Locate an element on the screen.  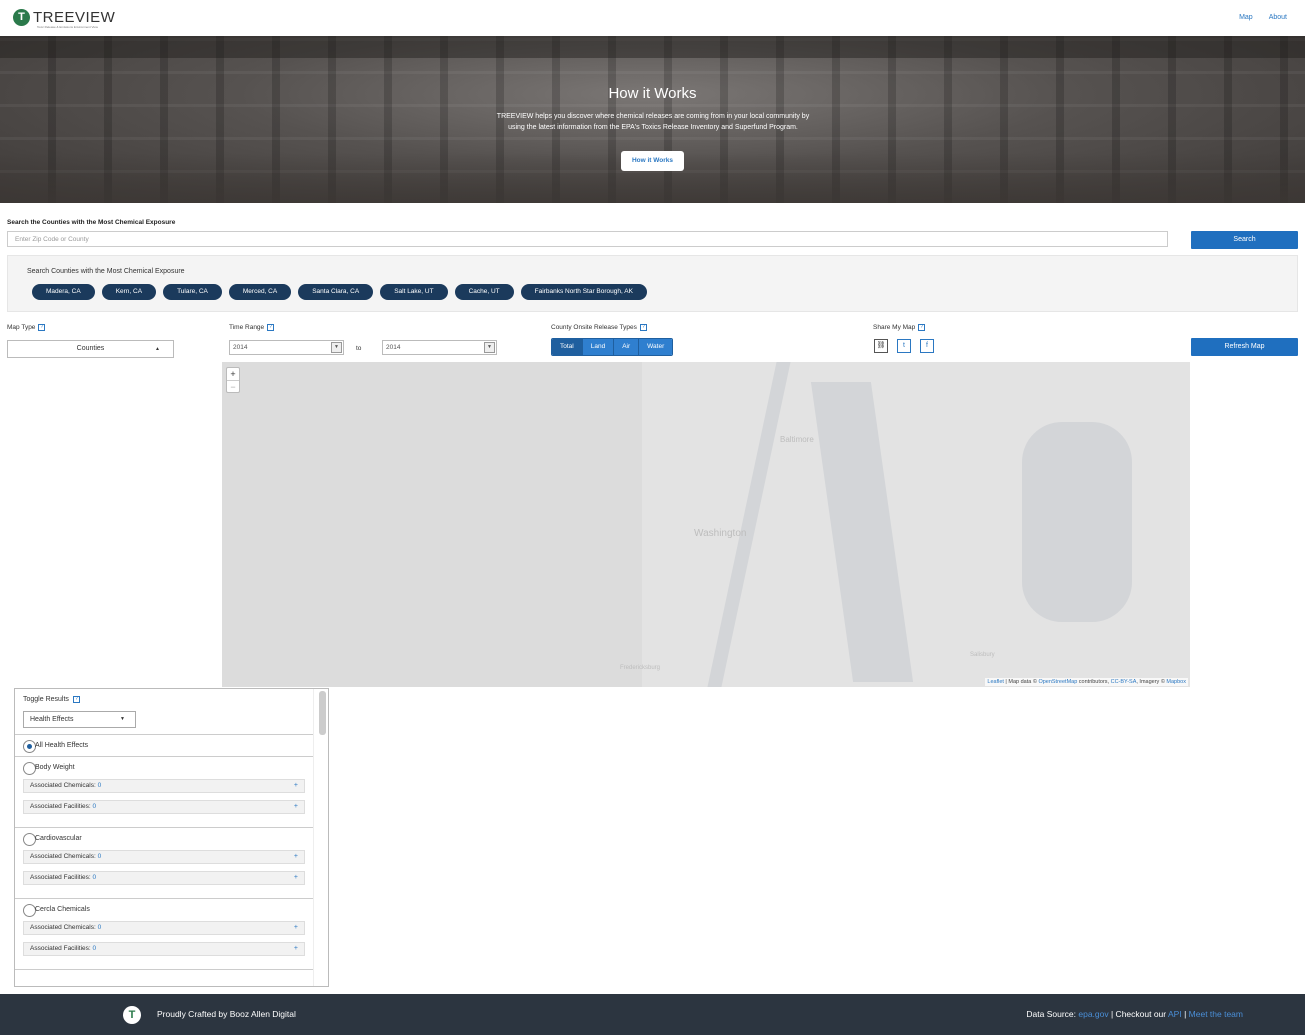
footer-logo-icon: T is located at coordinates (132, 1015).